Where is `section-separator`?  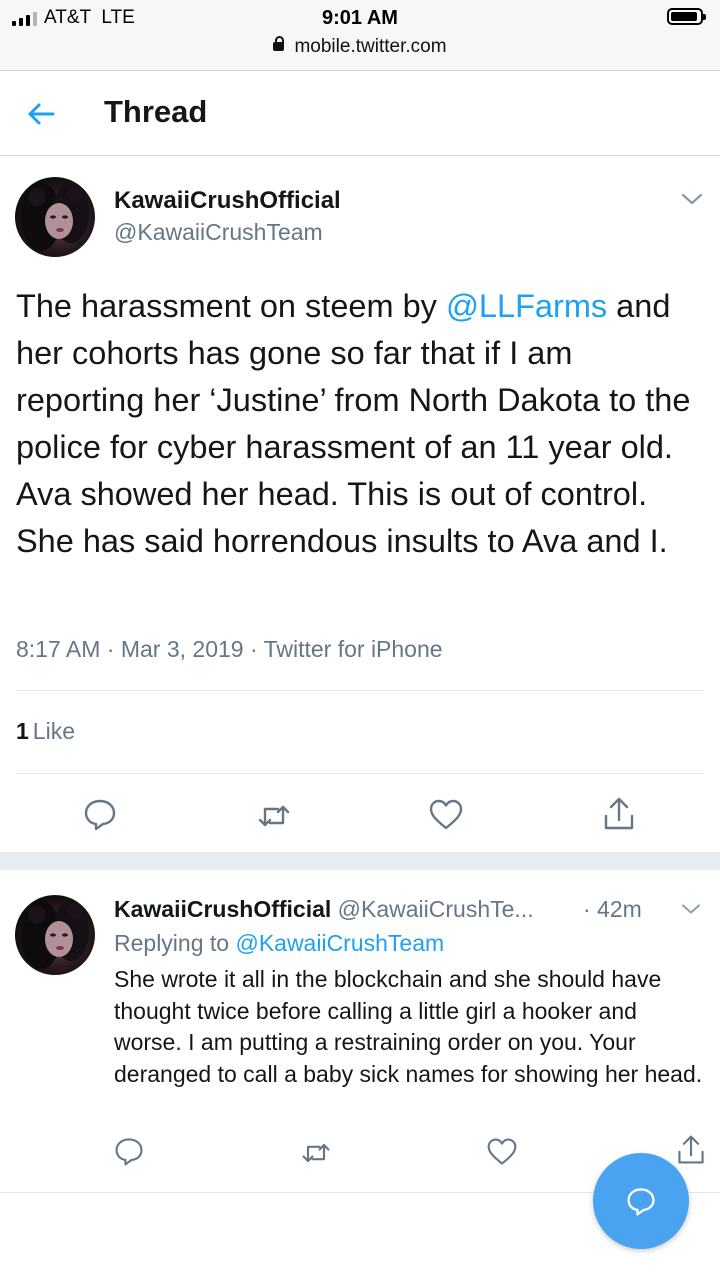
section-separator is located at coordinates (360, 861).